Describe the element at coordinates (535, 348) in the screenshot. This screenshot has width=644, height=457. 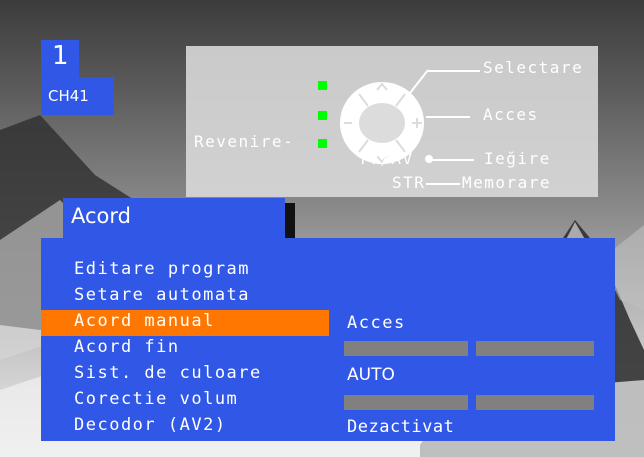
I see `fine-tune-bar-right` at that location.